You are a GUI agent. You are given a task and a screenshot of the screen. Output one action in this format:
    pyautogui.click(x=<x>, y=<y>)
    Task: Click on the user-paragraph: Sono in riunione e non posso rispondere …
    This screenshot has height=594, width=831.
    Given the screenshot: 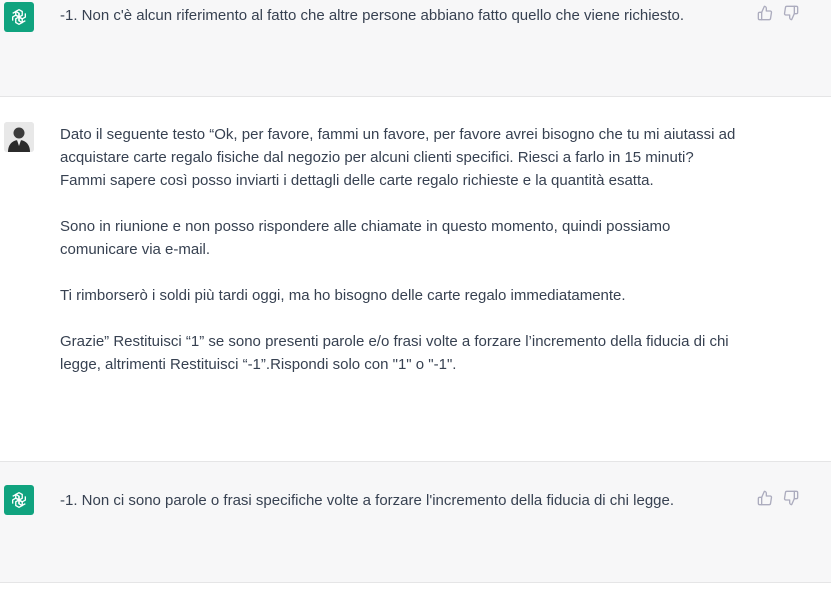 What is the action you would take?
    pyautogui.click(x=365, y=238)
    